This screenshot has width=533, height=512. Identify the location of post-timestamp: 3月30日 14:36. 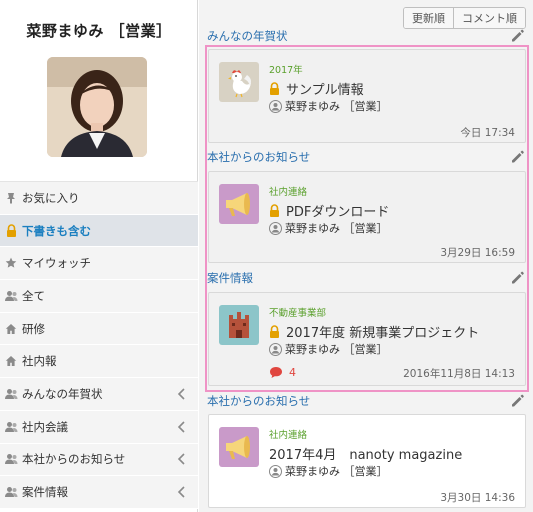
(477, 498).